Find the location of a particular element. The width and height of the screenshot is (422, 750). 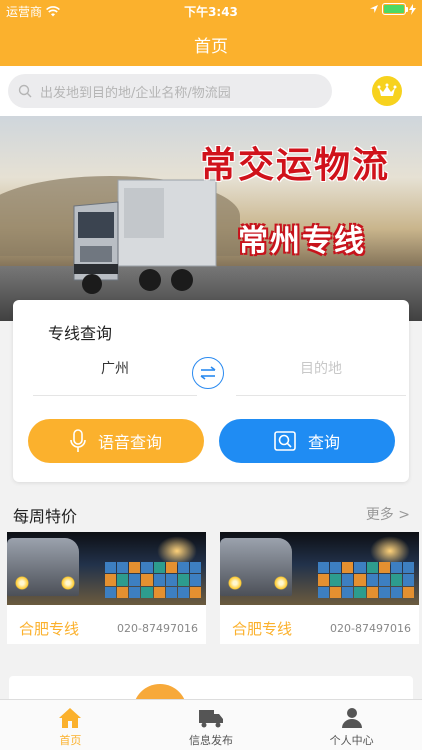

microphone-icon is located at coordinates (78, 440).